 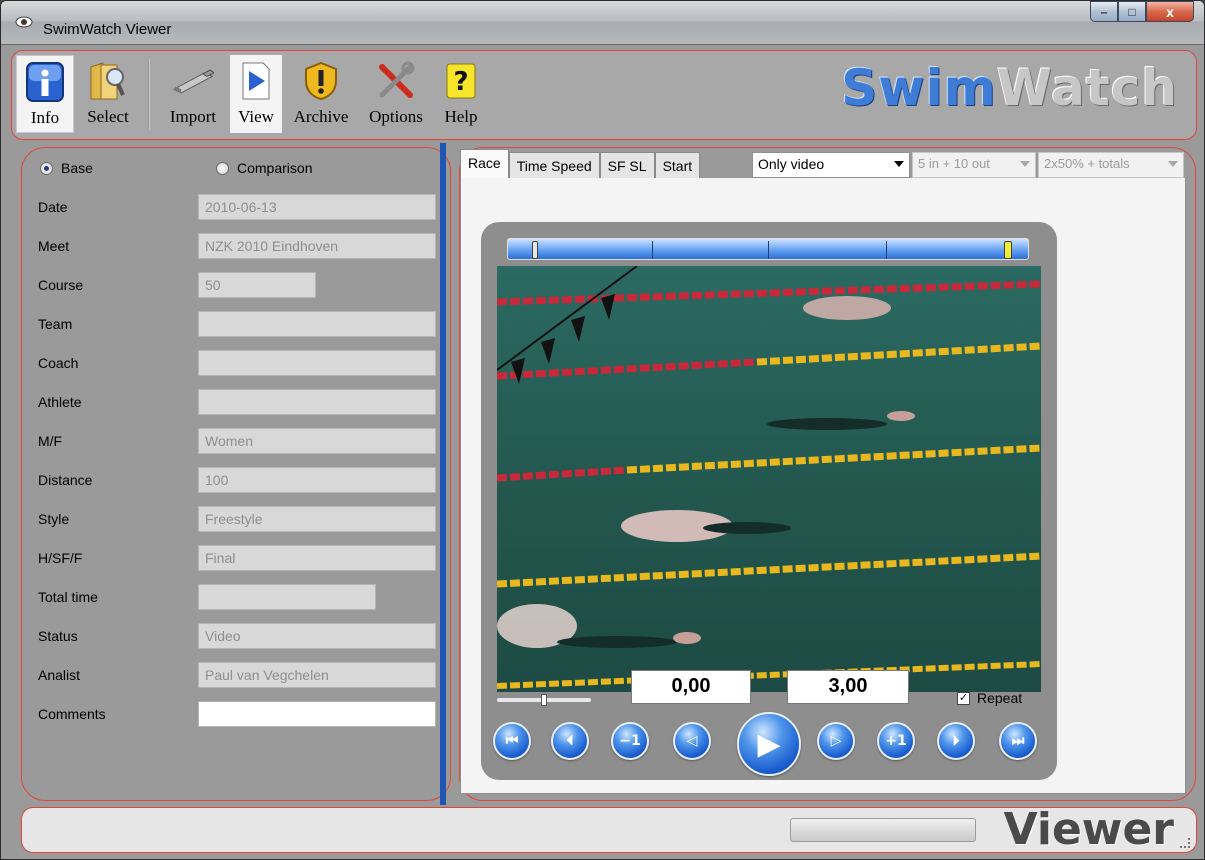 I want to click on toolbar-select-label: Select, so click(x=108, y=116).